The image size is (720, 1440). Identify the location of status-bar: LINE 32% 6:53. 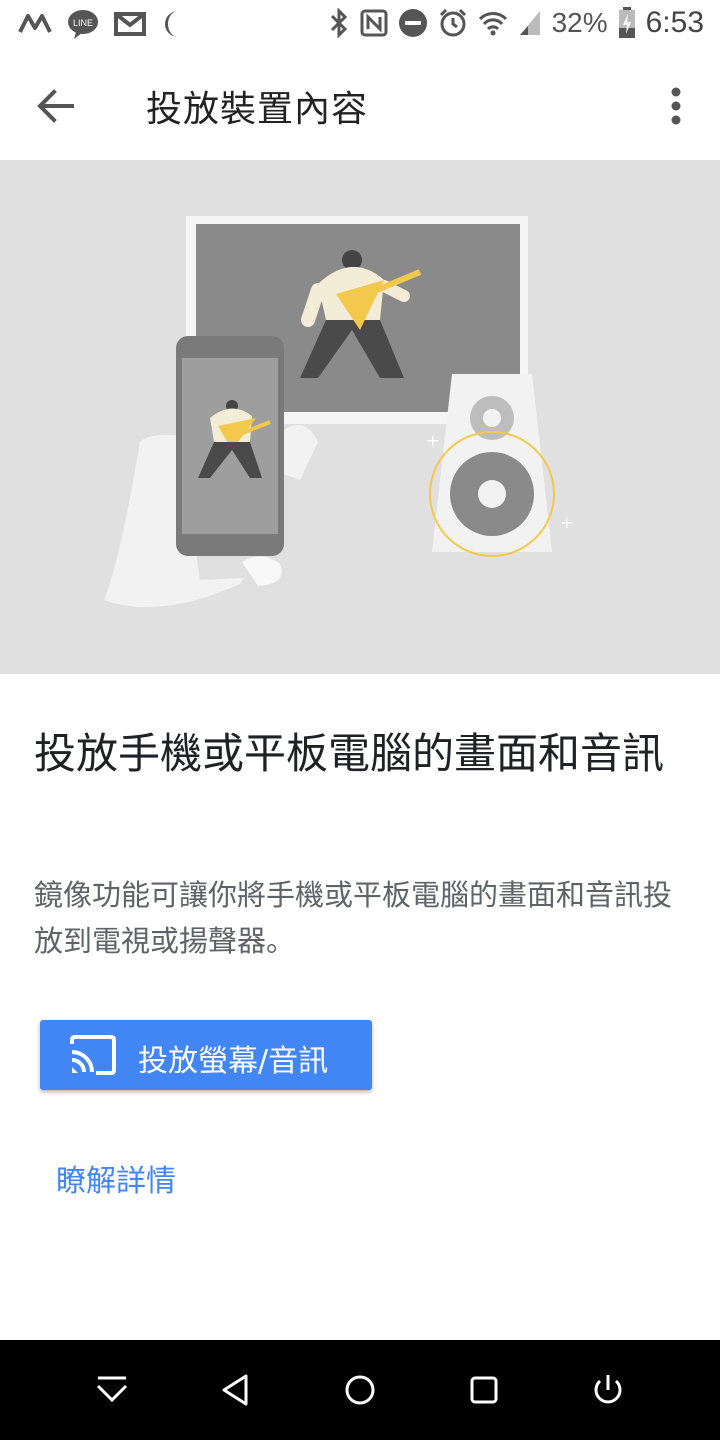
(360, 25).